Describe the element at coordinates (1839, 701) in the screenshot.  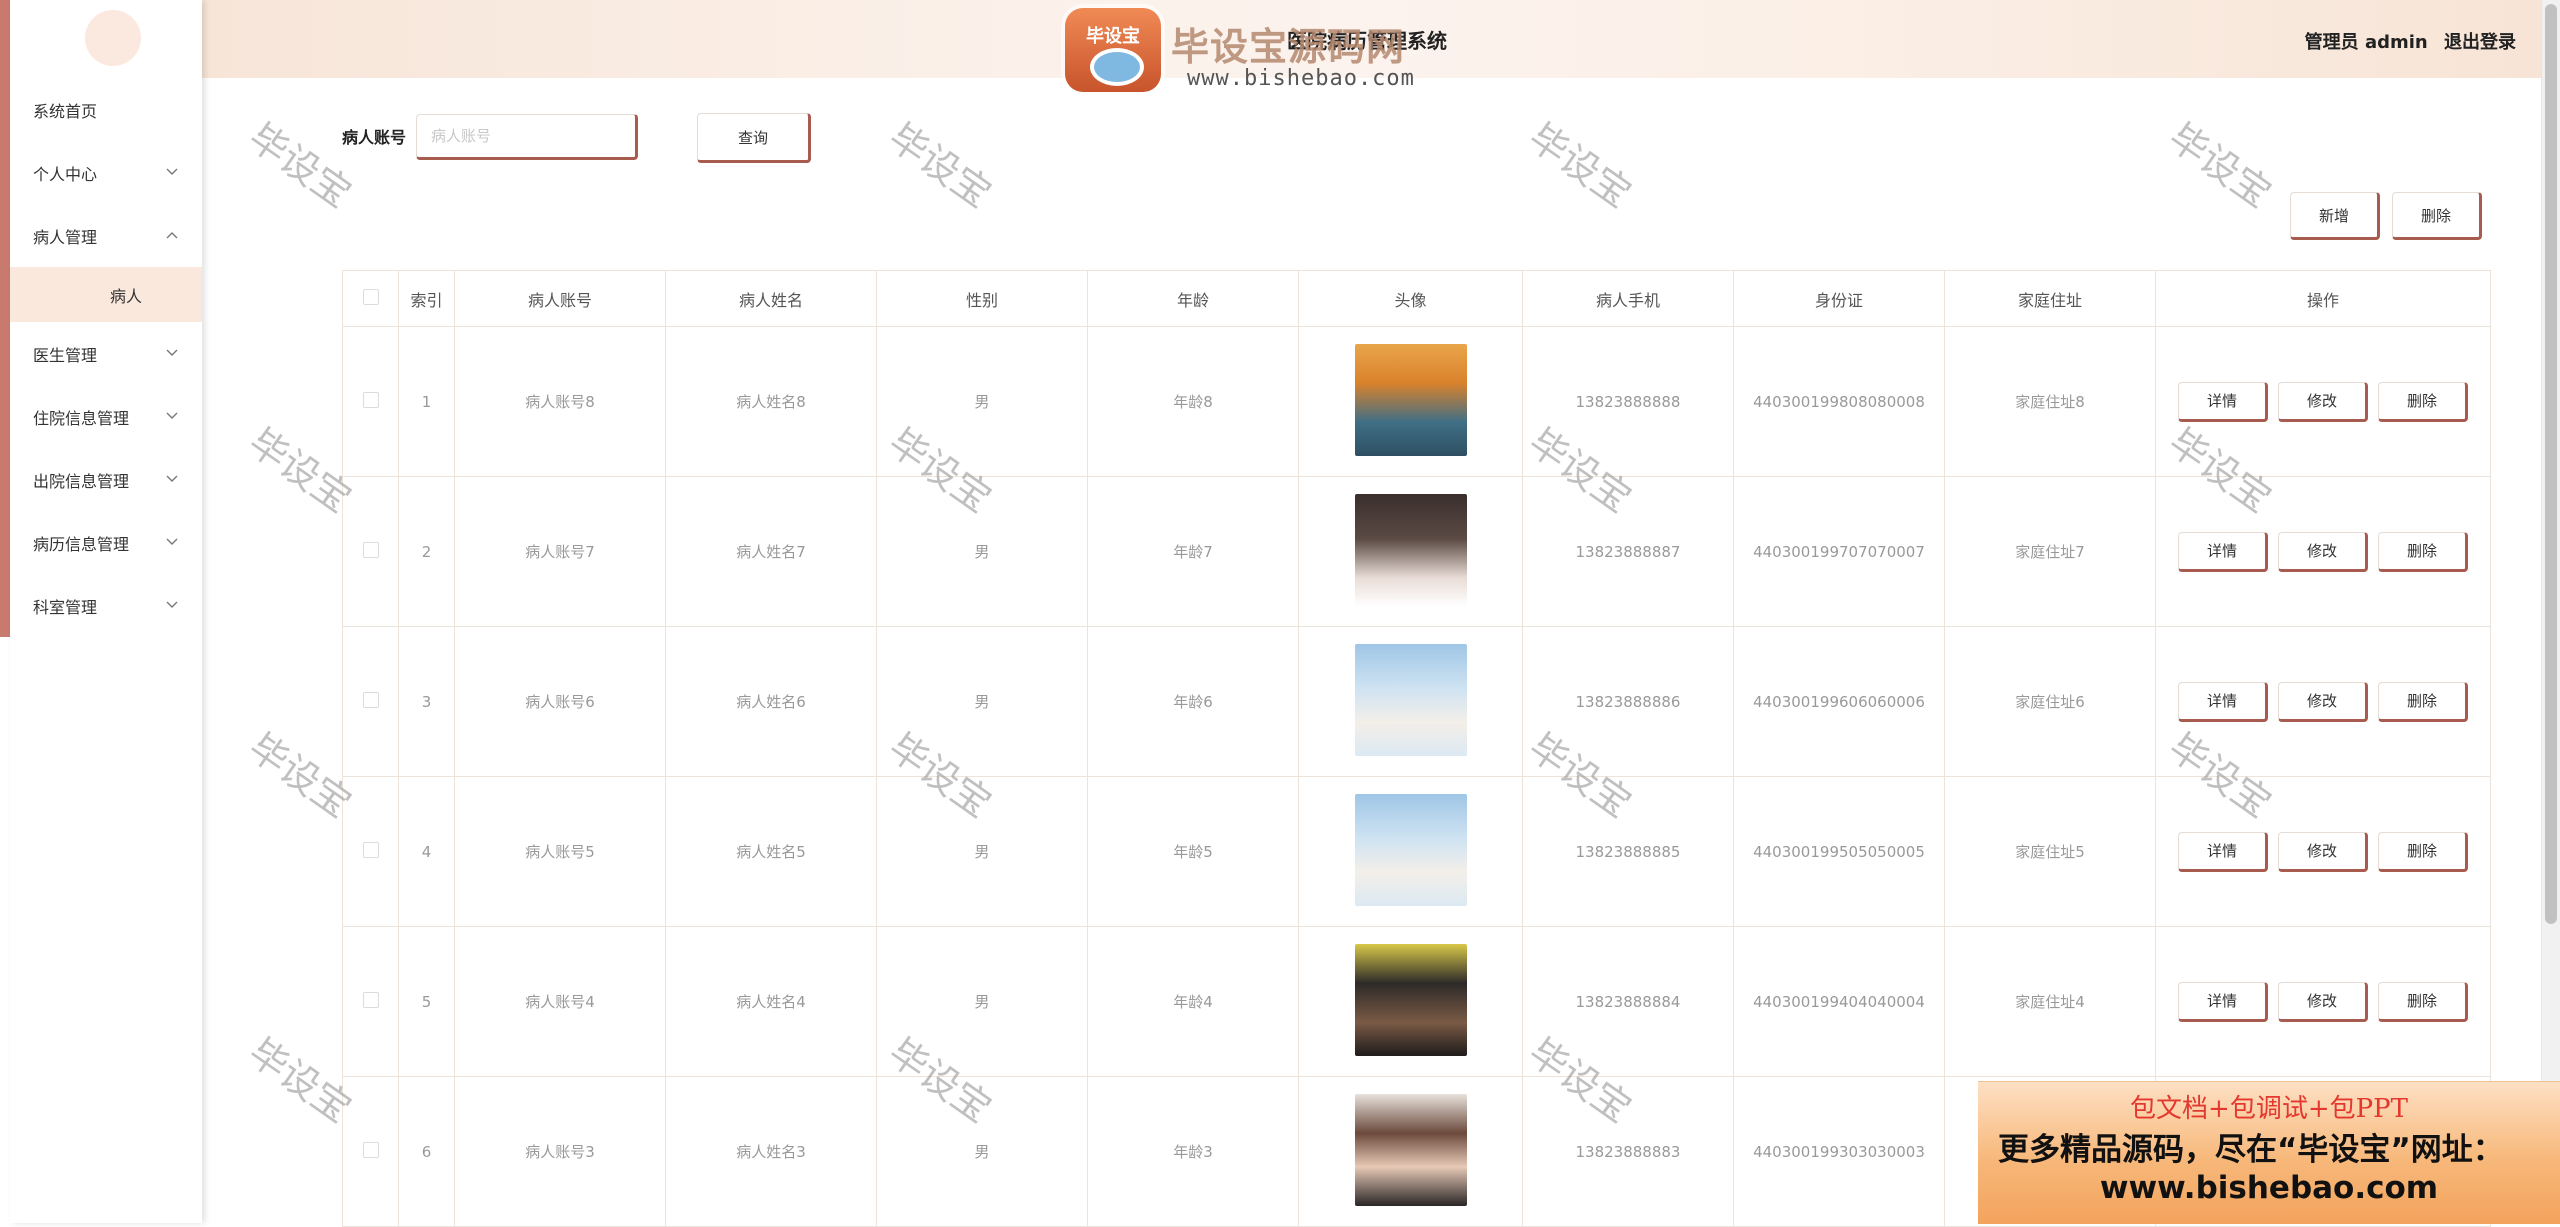
I see `cell-id_card: 440300199606060006` at that location.